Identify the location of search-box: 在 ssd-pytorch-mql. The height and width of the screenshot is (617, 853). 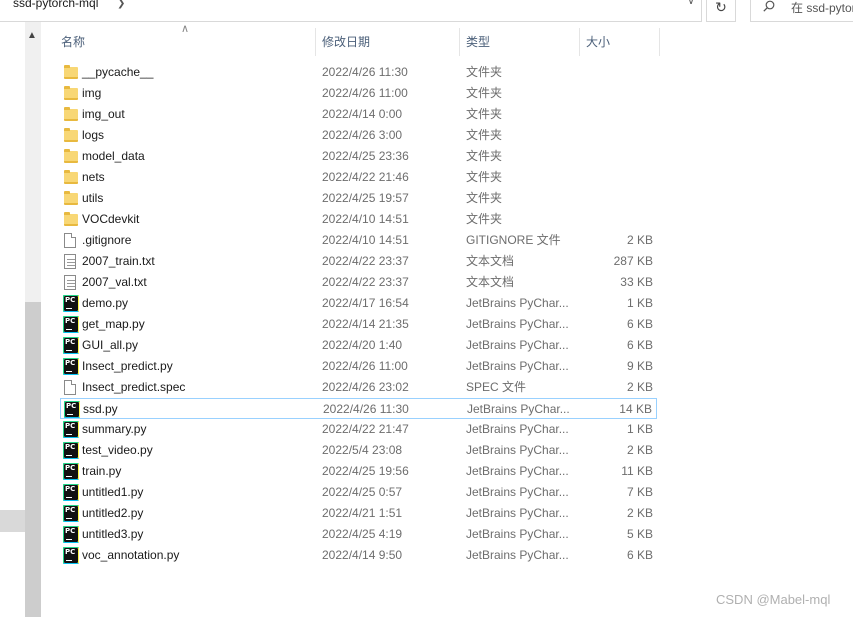
(801, 11).